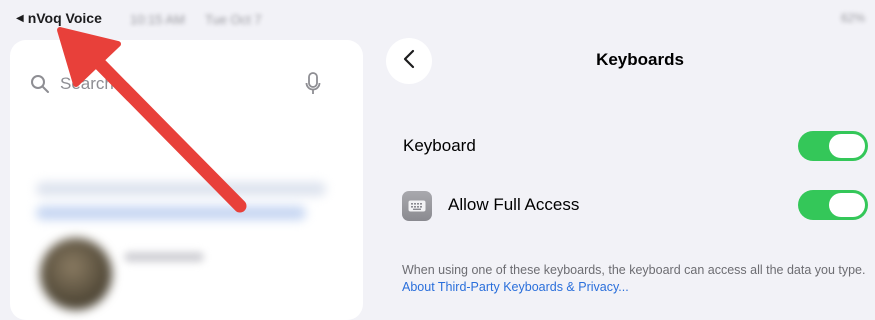 Image resolution: width=875 pixels, height=320 pixels. What do you see at coordinates (439, 145) in the screenshot?
I see `keyboard-row-label: Keyboard` at bounding box center [439, 145].